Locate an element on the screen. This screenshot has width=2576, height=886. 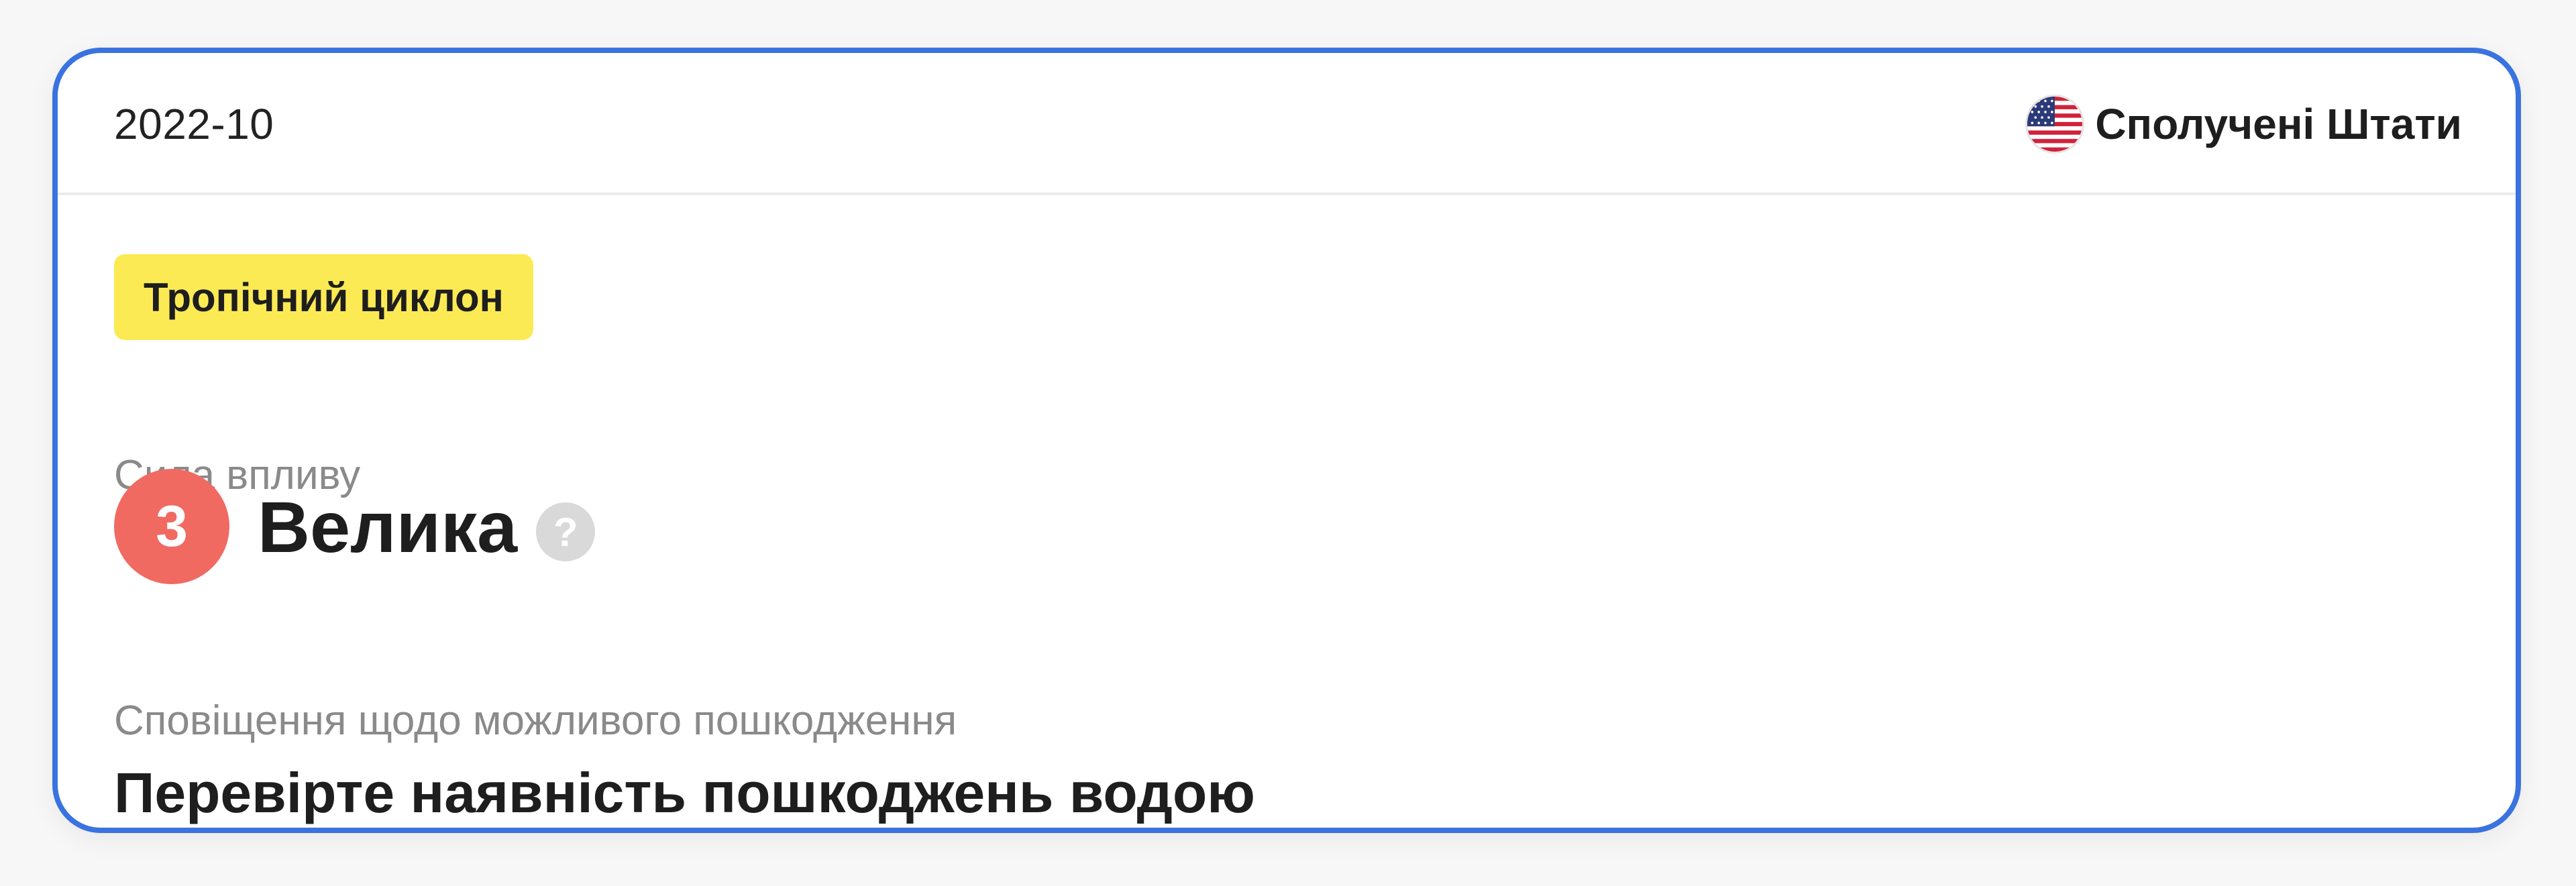
country-label: Сполучені Штати is located at coordinates (2243, 124).